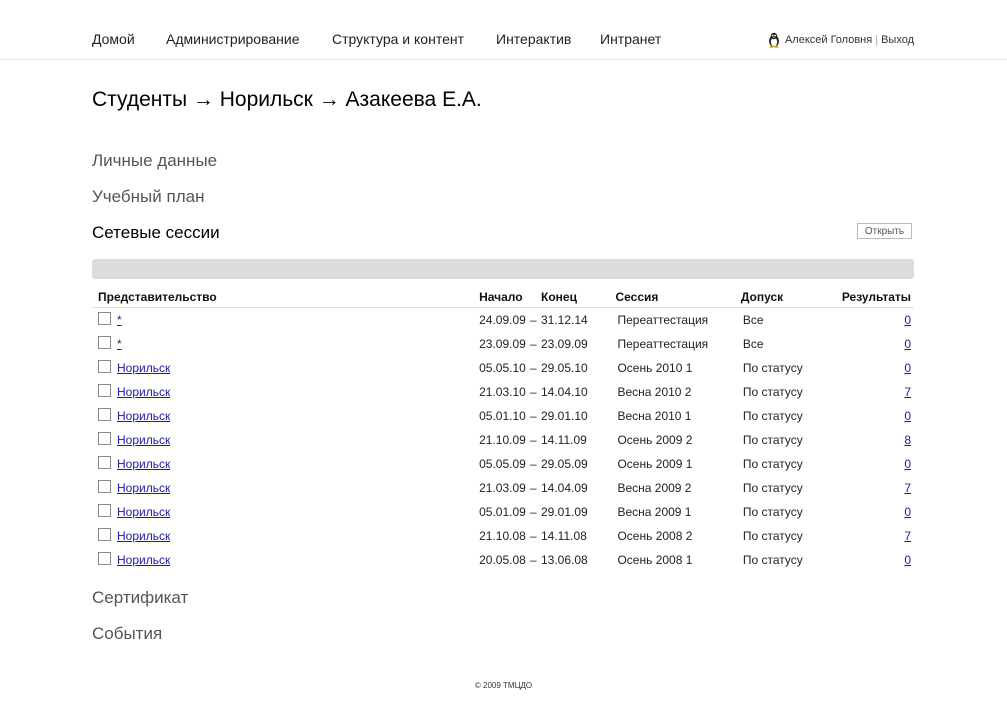 The width and height of the screenshot is (1007, 705). I want to click on cell-start: 21.10.09–, so click(510, 440).